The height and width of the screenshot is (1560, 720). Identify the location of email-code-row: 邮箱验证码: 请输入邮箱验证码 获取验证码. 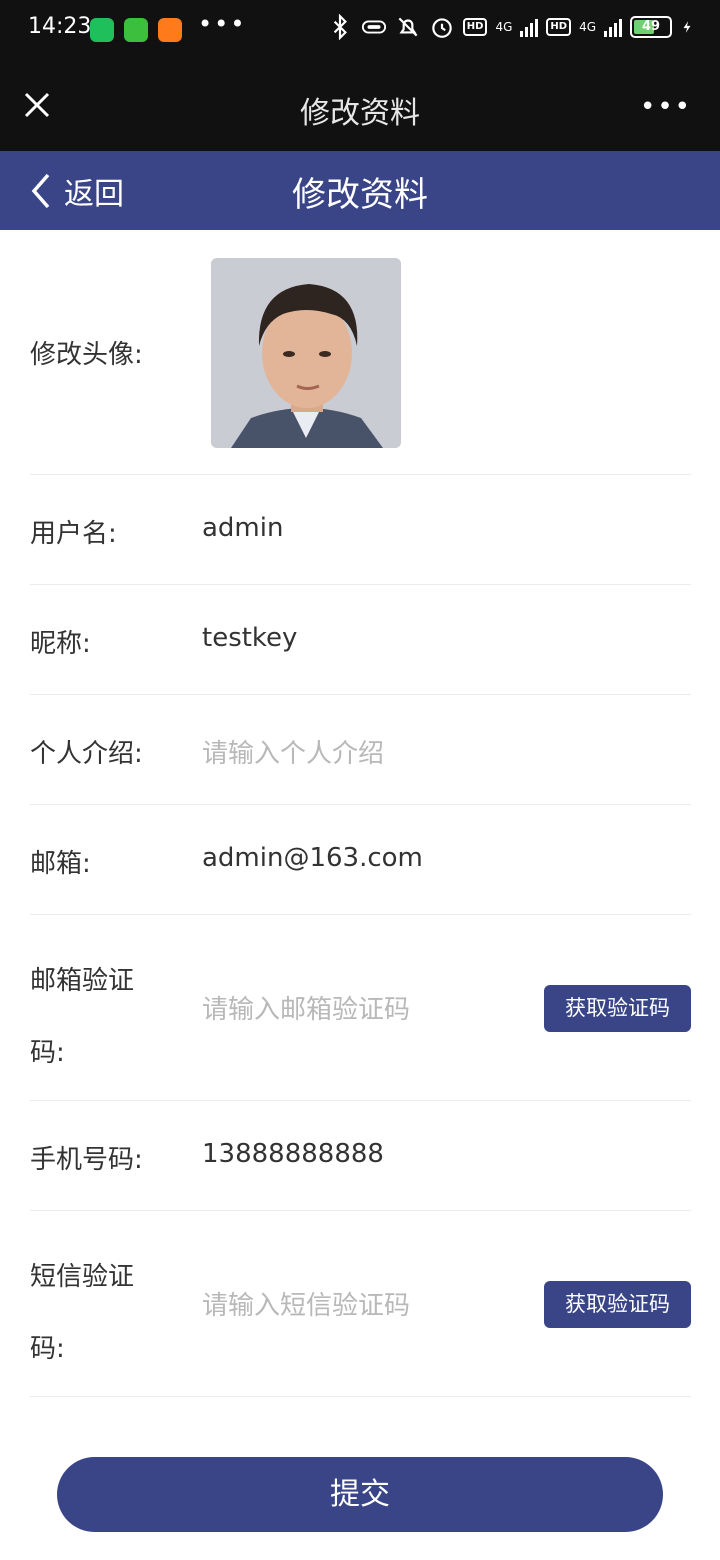
(360, 1008).